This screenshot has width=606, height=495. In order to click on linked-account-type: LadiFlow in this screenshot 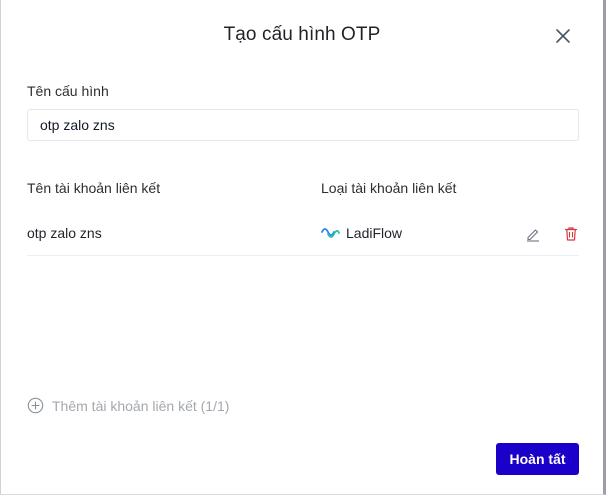, I will do `click(361, 233)`.